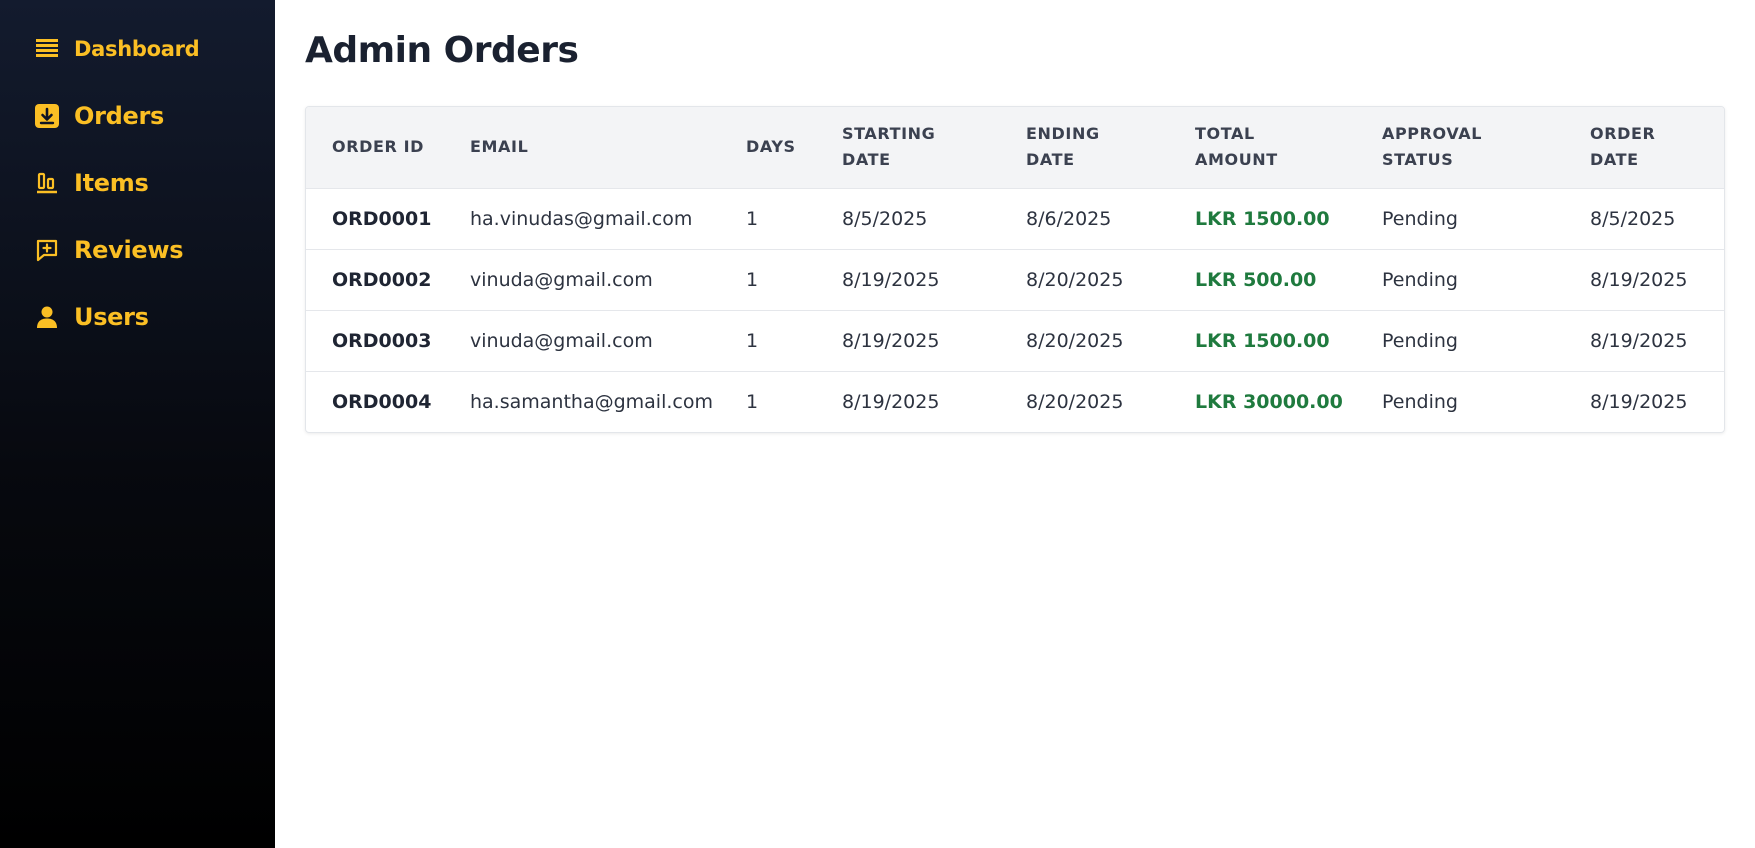 The height and width of the screenshot is (848, 1755). I want to click on sidebar-item-label: Reviews, so click(129, 250).